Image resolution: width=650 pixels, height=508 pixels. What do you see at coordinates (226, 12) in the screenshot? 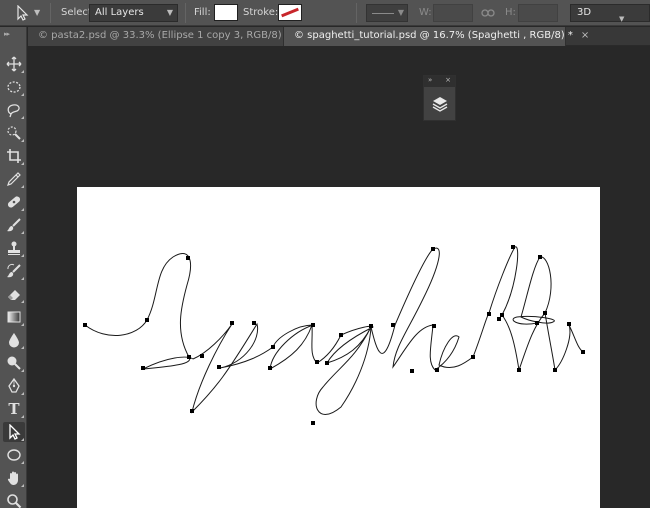
I see `fill-color-swatch` at bounding box center [226, 12].